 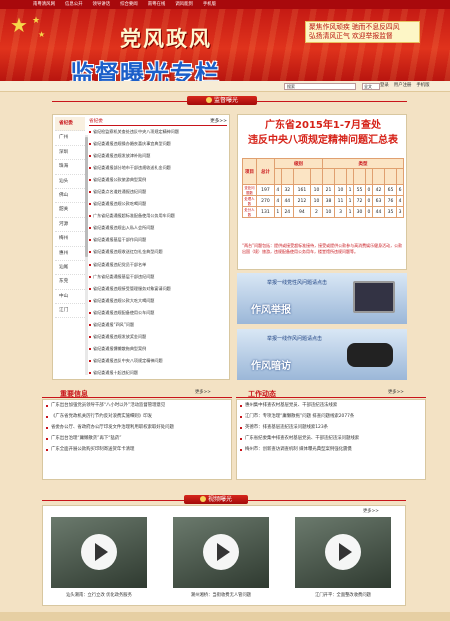 I want to click on list-item: 省纪委通报违纪党员干部名单, so click(x=158, y=265).